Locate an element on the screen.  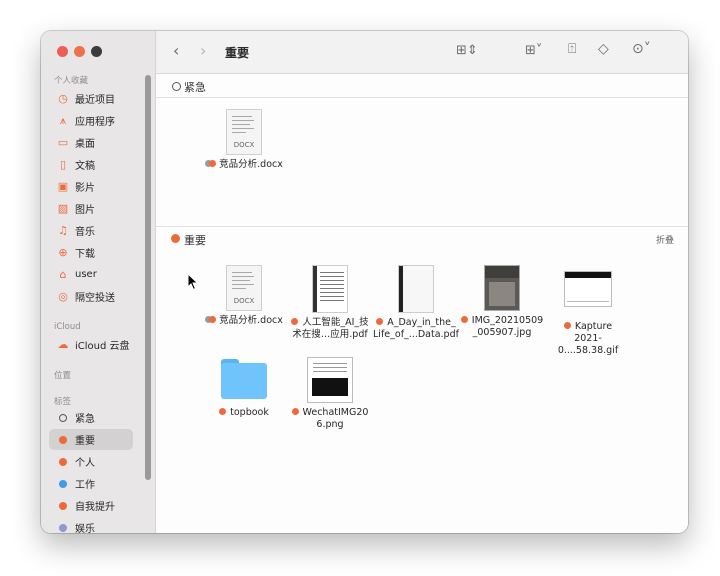
sidebar-tag-personal: 个人 is located at coordinates (91, 461).